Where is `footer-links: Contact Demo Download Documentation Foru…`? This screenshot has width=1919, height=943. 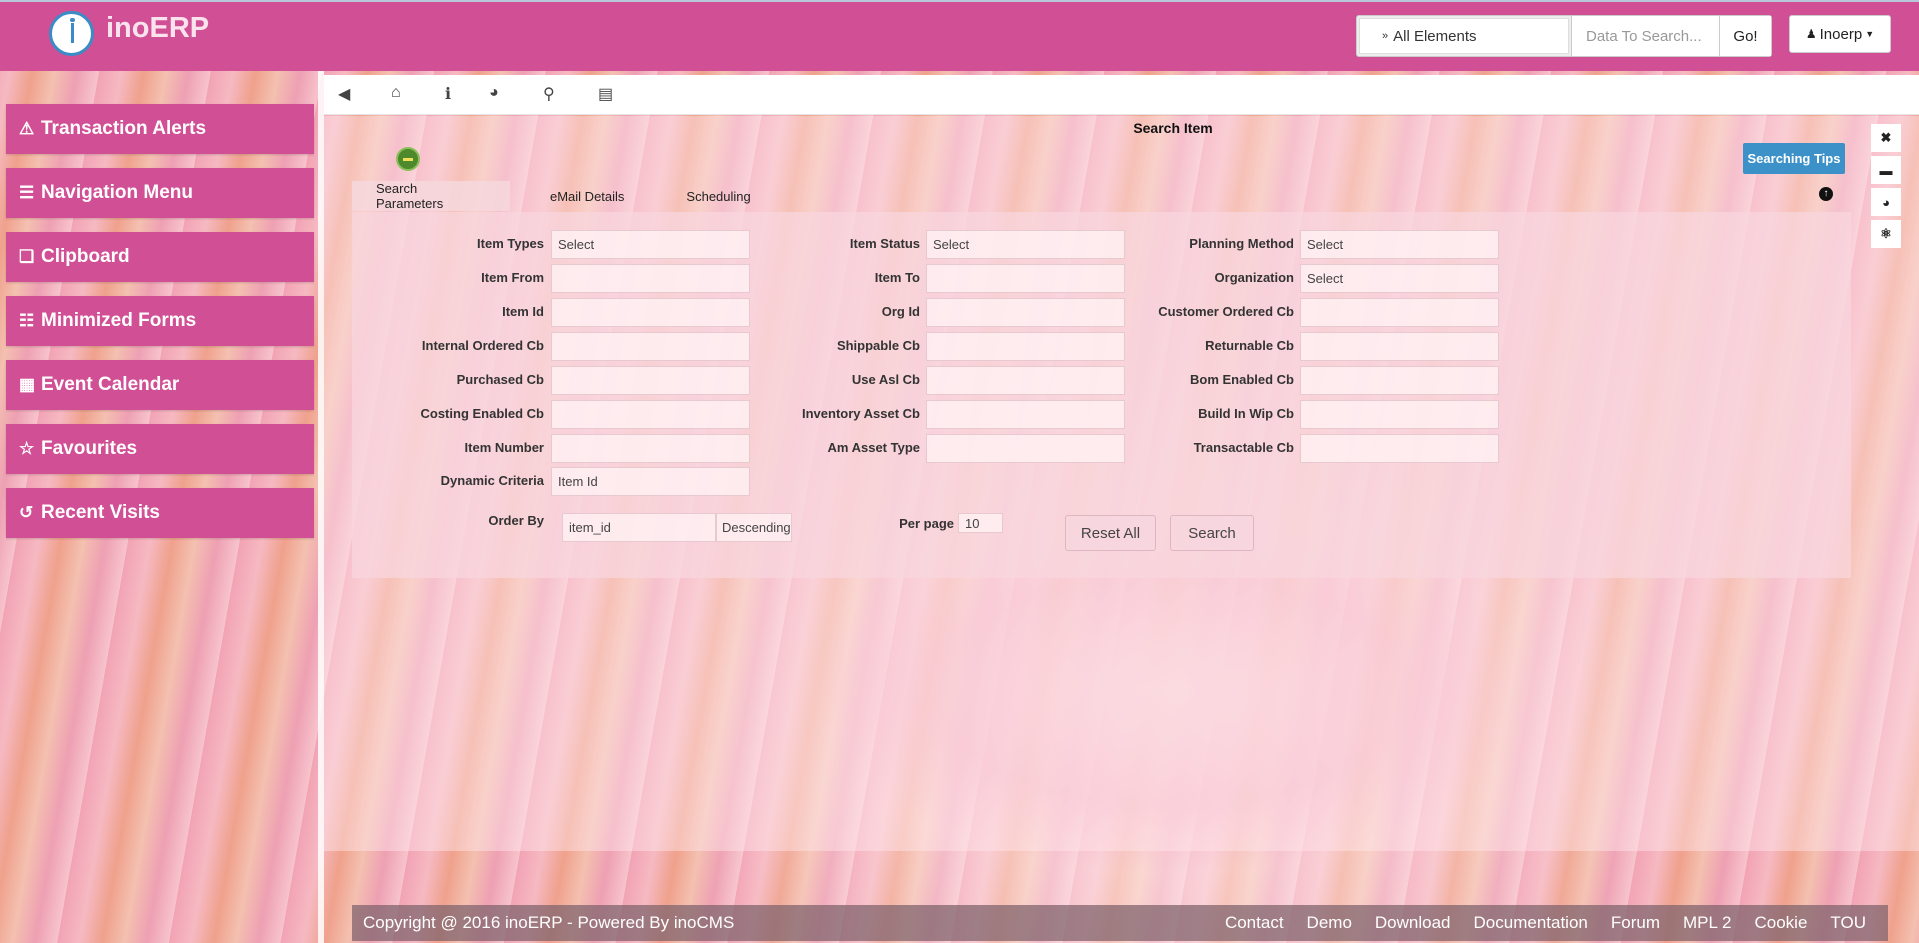 footer-links: Contact Demo Download Documentation Foru… is located at coordinates (1545, 923).